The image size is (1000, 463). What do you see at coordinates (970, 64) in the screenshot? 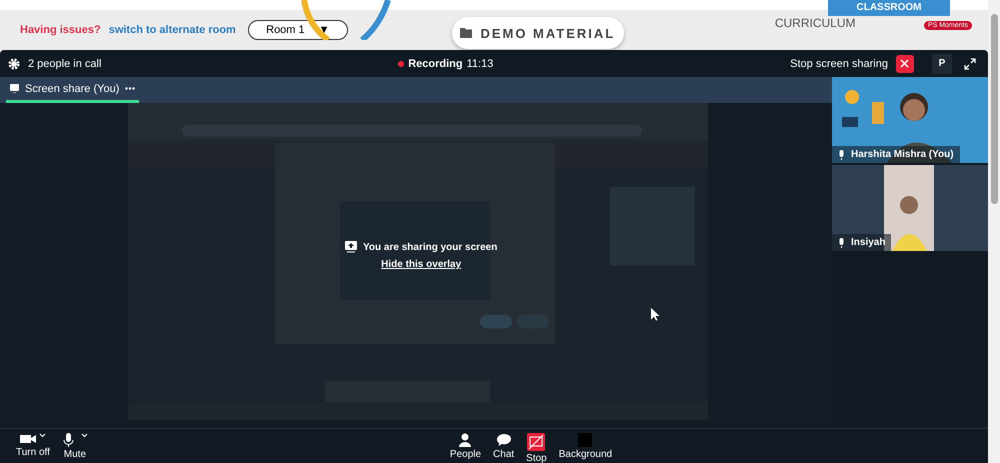
I see `expand-icon` at bounding box center [970, 64].